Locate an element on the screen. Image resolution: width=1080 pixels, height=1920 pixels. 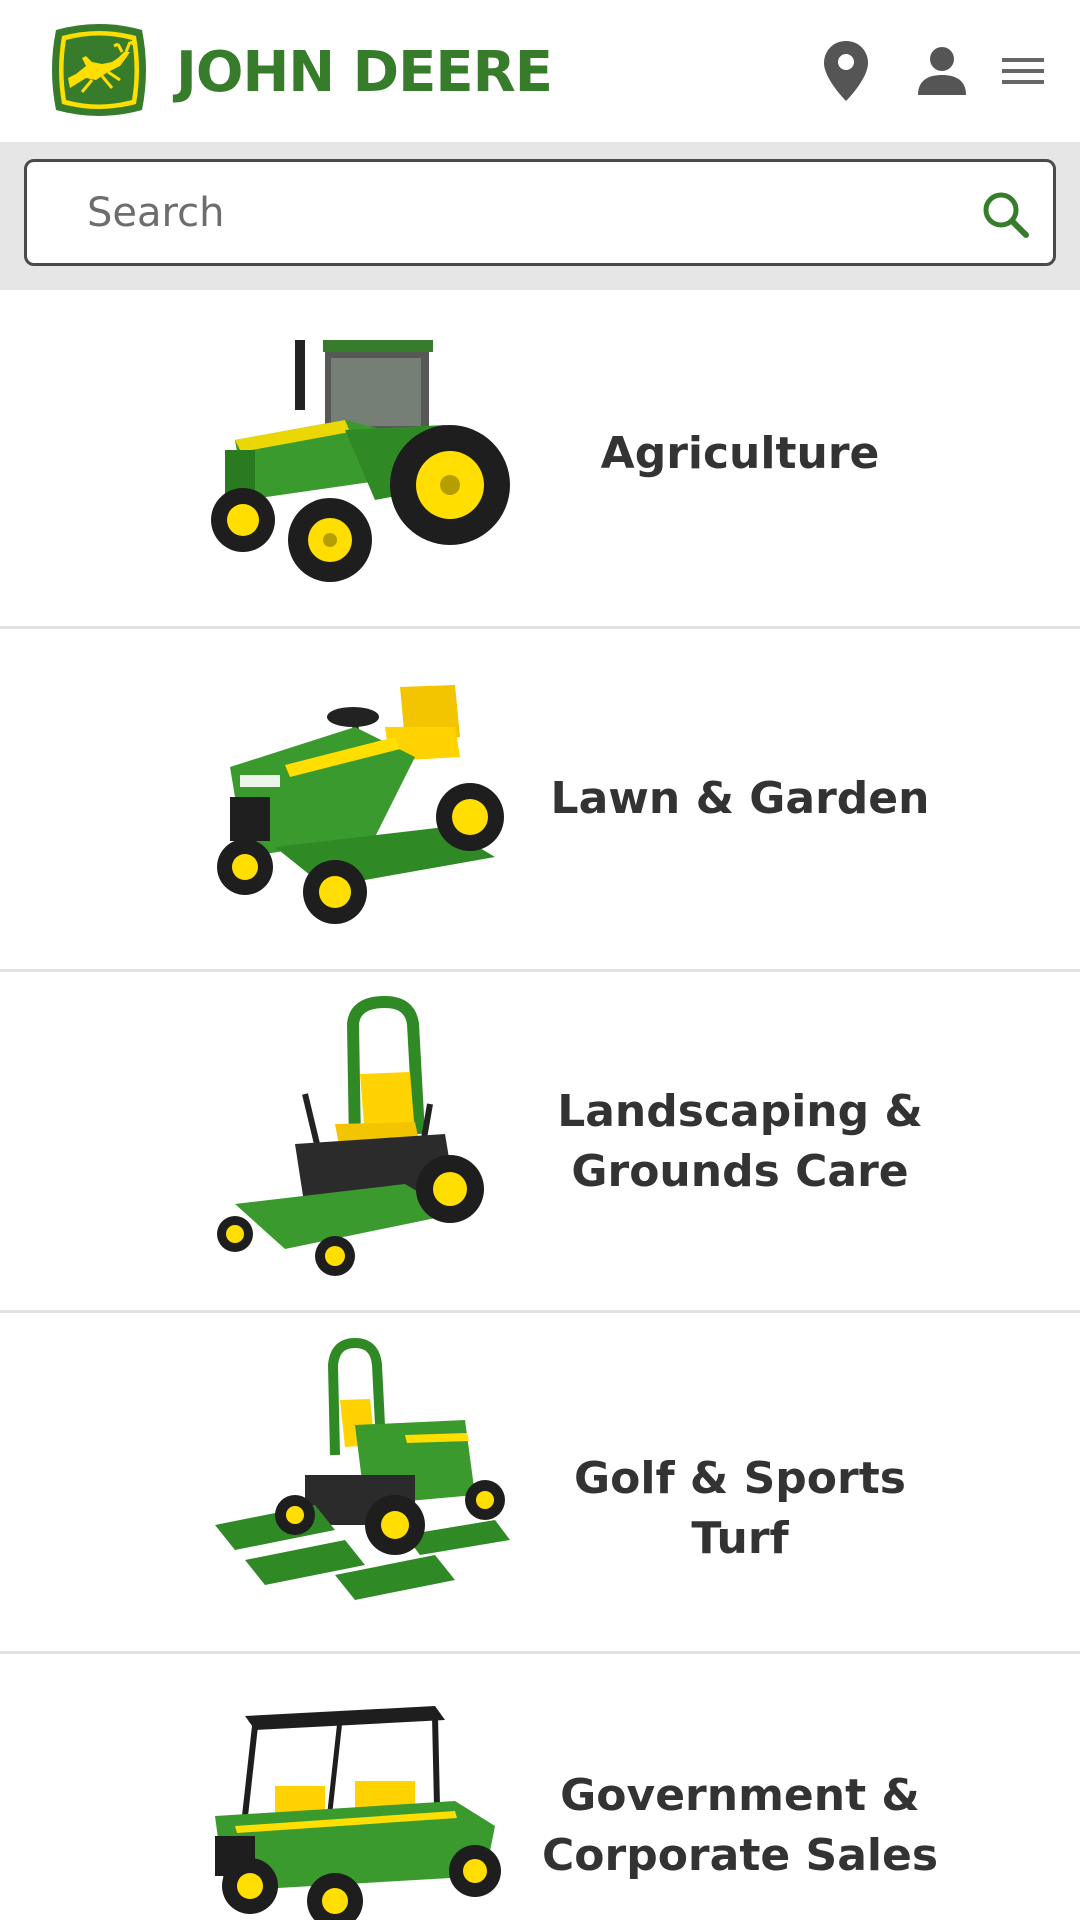
brand-name: JOHN DEERE is located at coordinates (364, 72).